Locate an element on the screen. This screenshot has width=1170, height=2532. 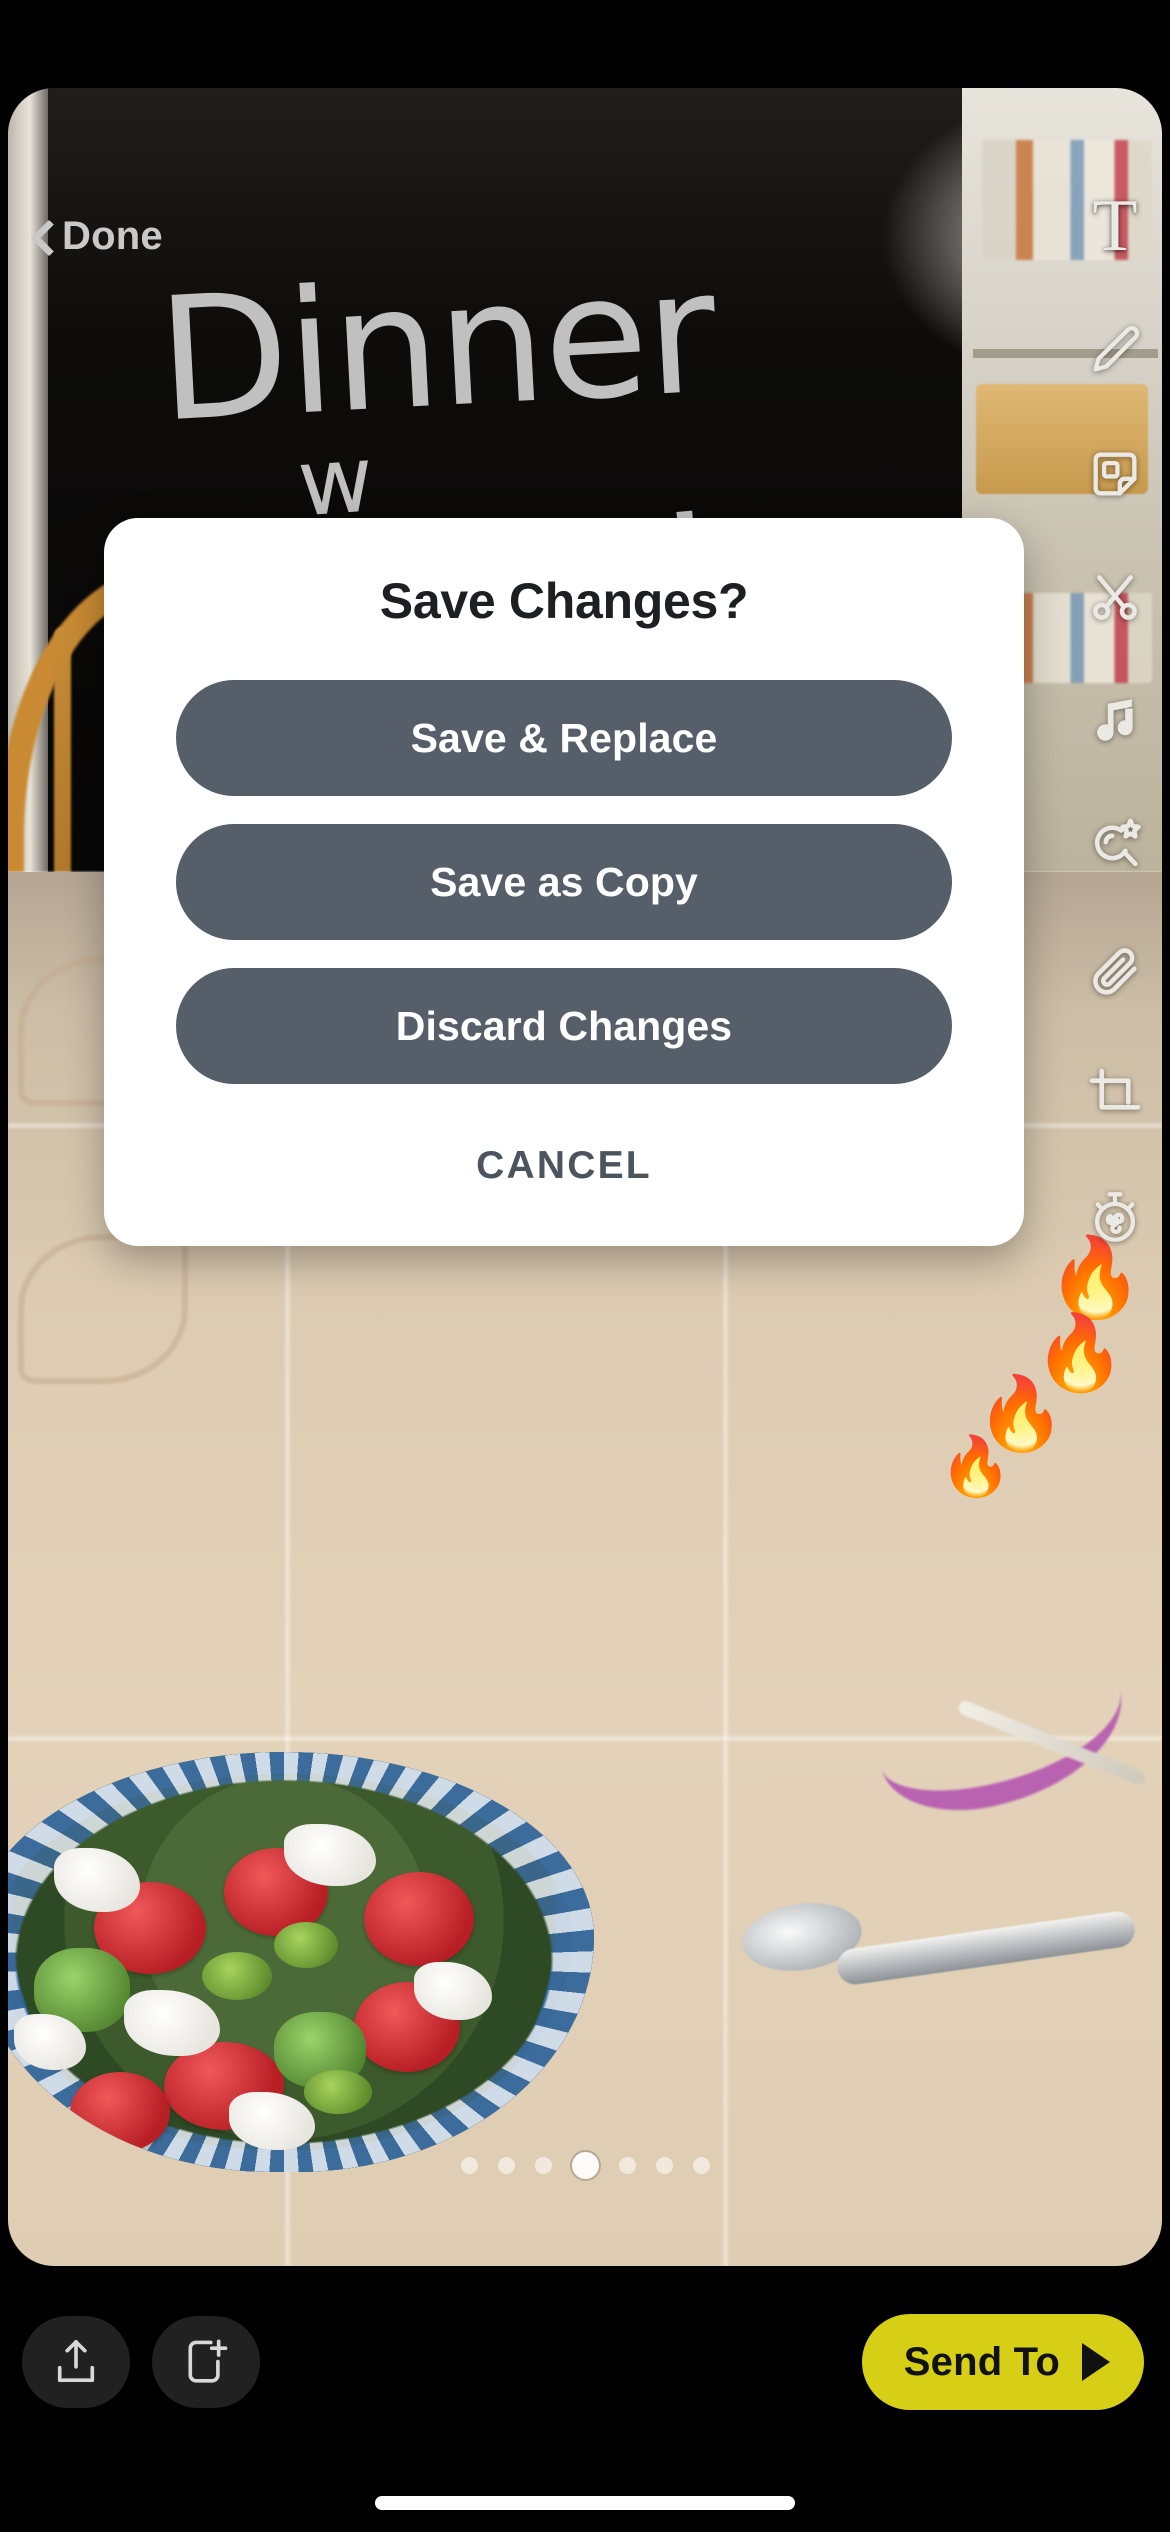
dialog-title: Save Changes? is located at coordinates (564, 601).